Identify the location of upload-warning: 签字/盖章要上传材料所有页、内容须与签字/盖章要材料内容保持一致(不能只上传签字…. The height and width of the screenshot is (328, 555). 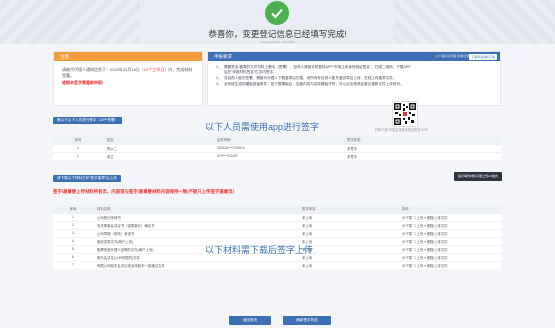
(143, 191).